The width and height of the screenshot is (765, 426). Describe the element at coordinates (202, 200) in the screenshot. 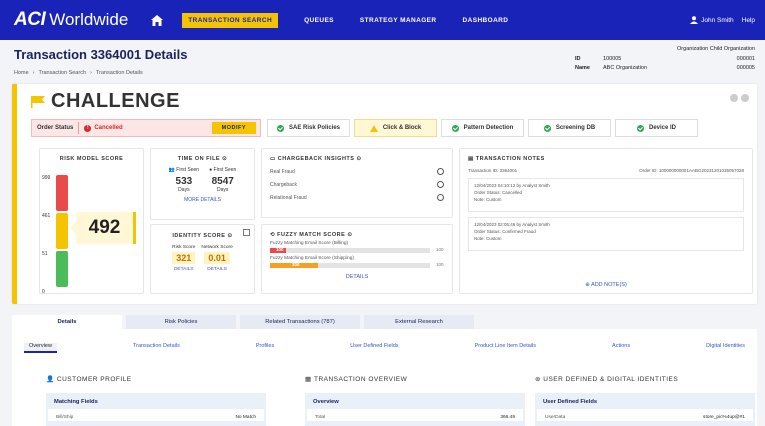

I see `more-details-link: MORE DETAILS` at that location.